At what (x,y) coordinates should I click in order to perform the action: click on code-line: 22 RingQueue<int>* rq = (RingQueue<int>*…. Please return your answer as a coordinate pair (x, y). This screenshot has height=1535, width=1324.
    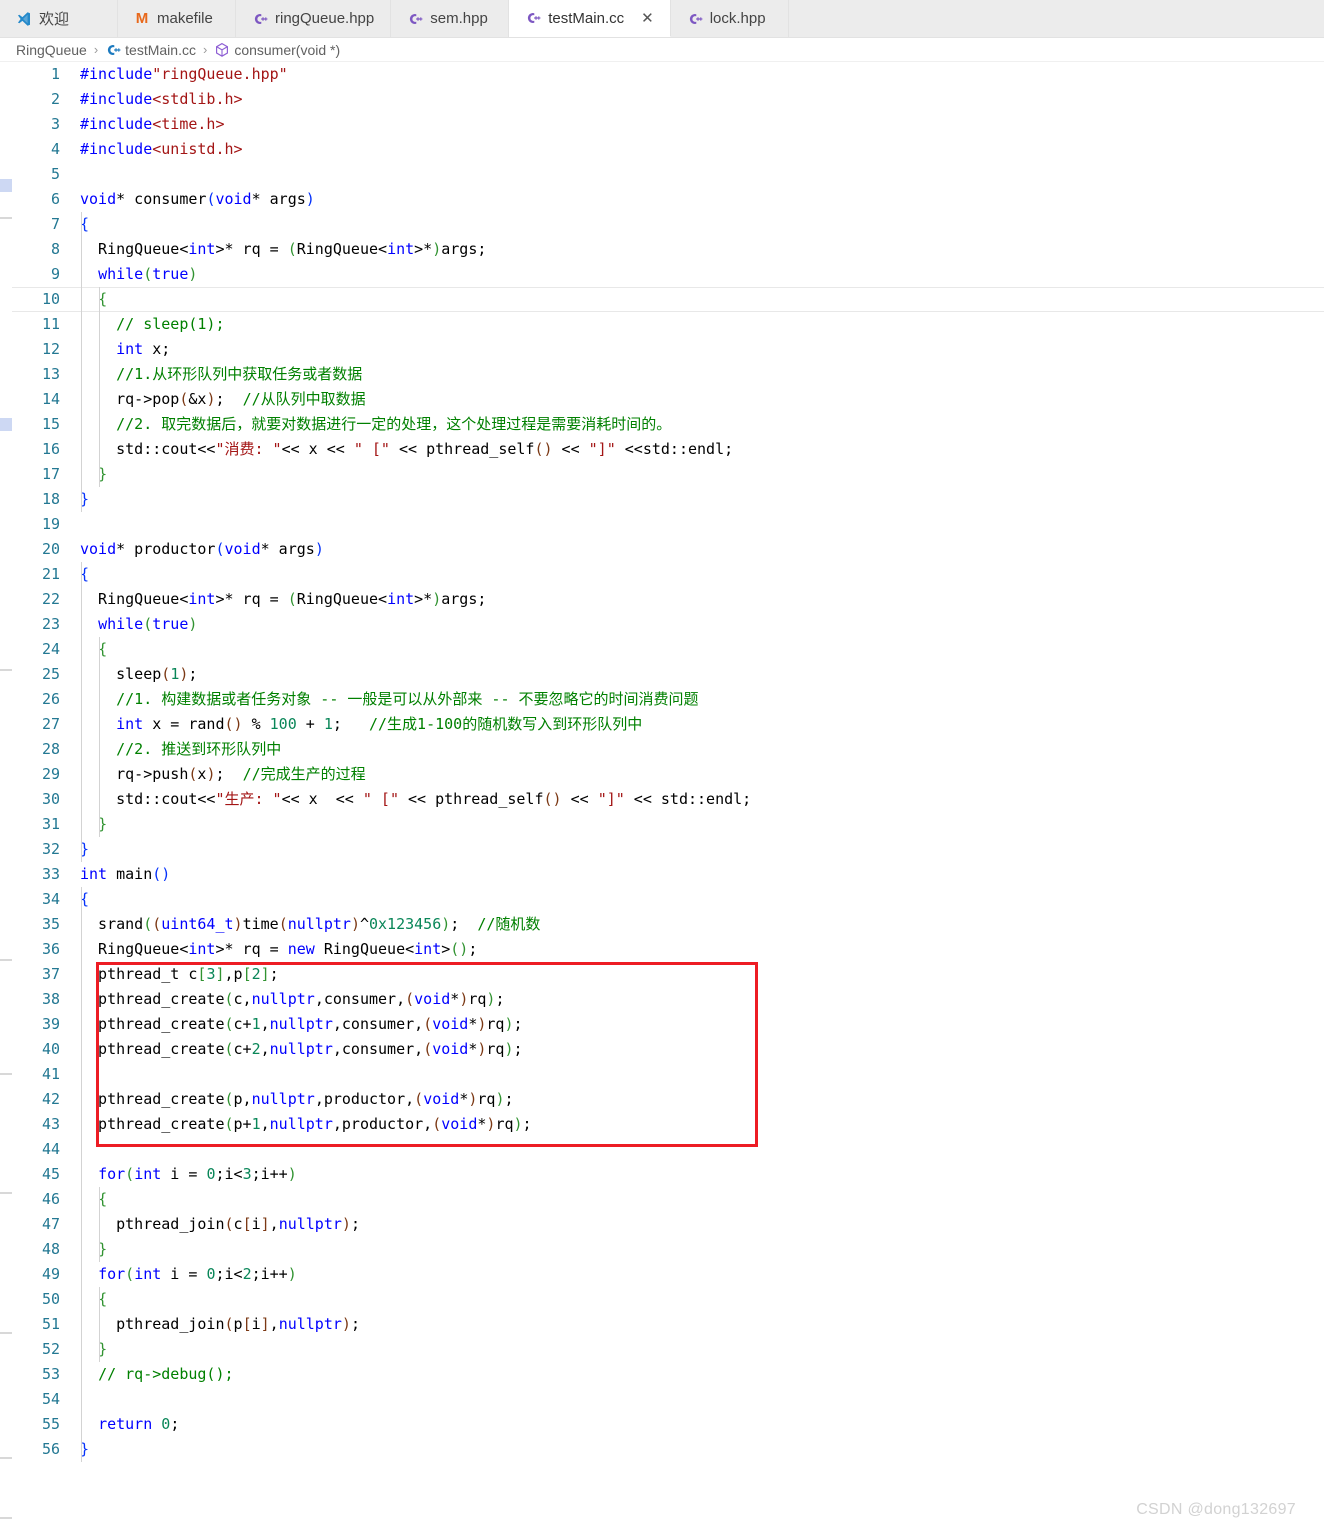
    Looking at the image, I should click on (668, 599).